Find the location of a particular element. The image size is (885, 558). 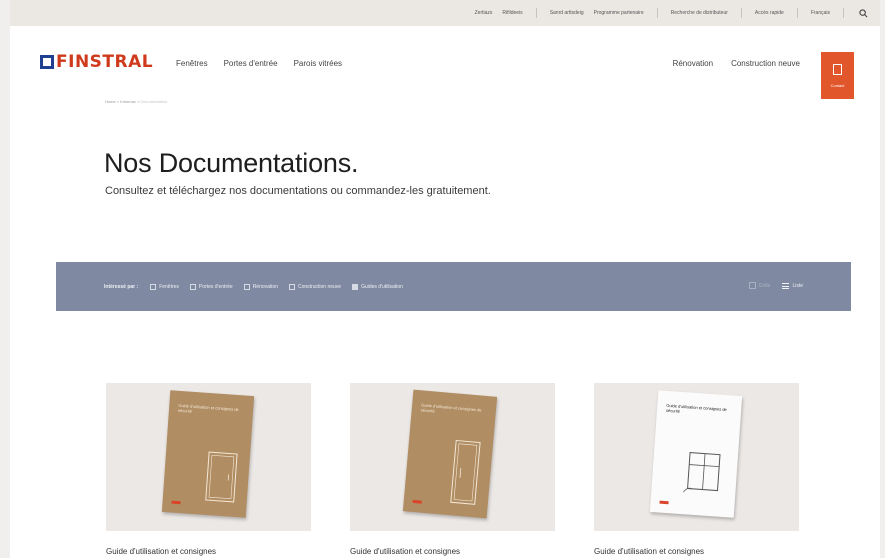

logo-square-icon is located at coordinates (47, 62).